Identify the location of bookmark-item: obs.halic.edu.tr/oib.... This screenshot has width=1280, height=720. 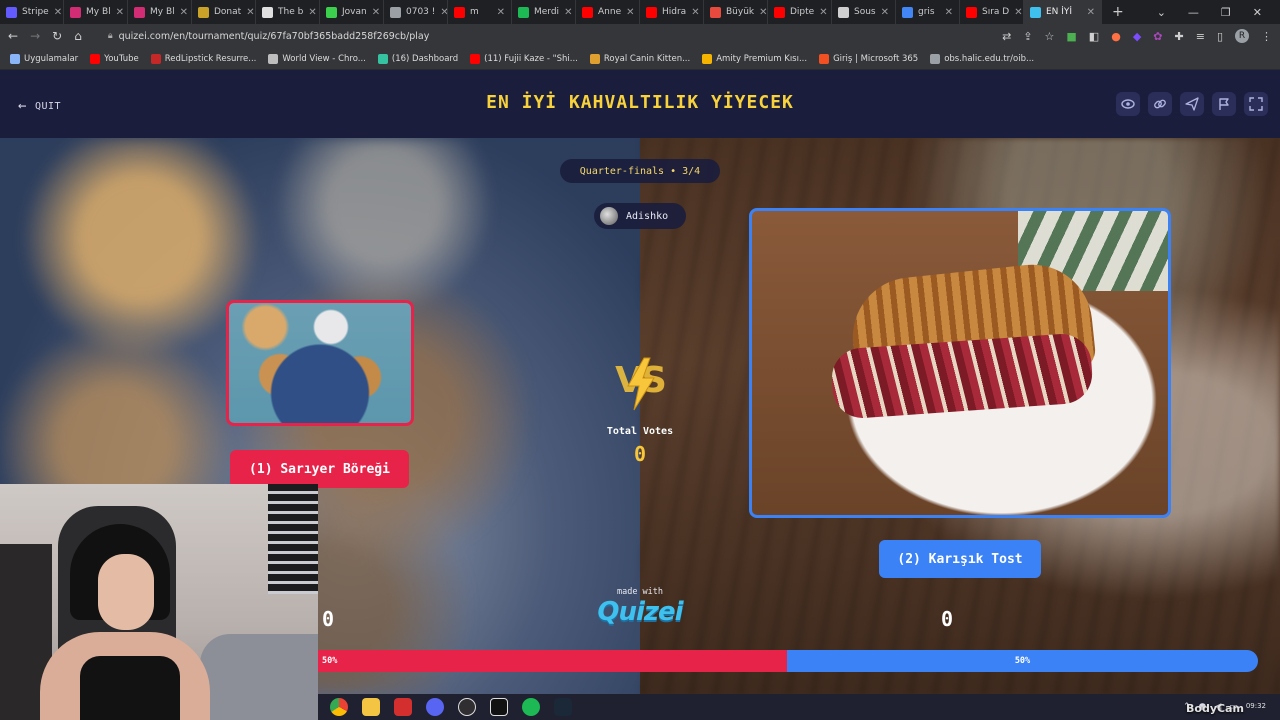
(982, 58).